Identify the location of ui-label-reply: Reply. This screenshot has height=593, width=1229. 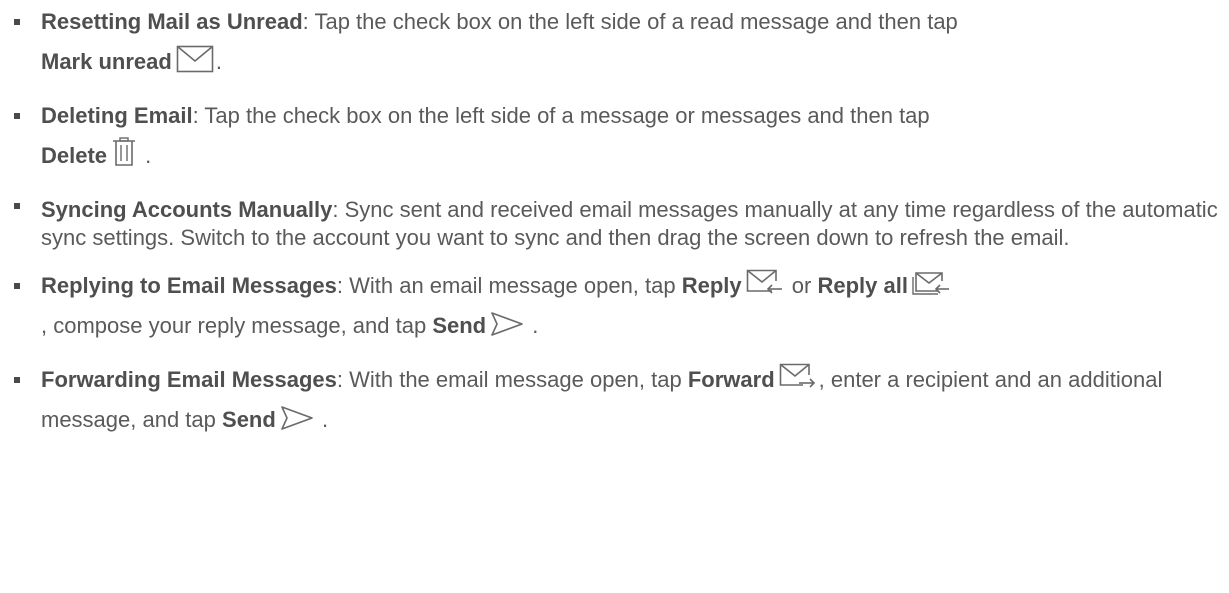
(711, 285).